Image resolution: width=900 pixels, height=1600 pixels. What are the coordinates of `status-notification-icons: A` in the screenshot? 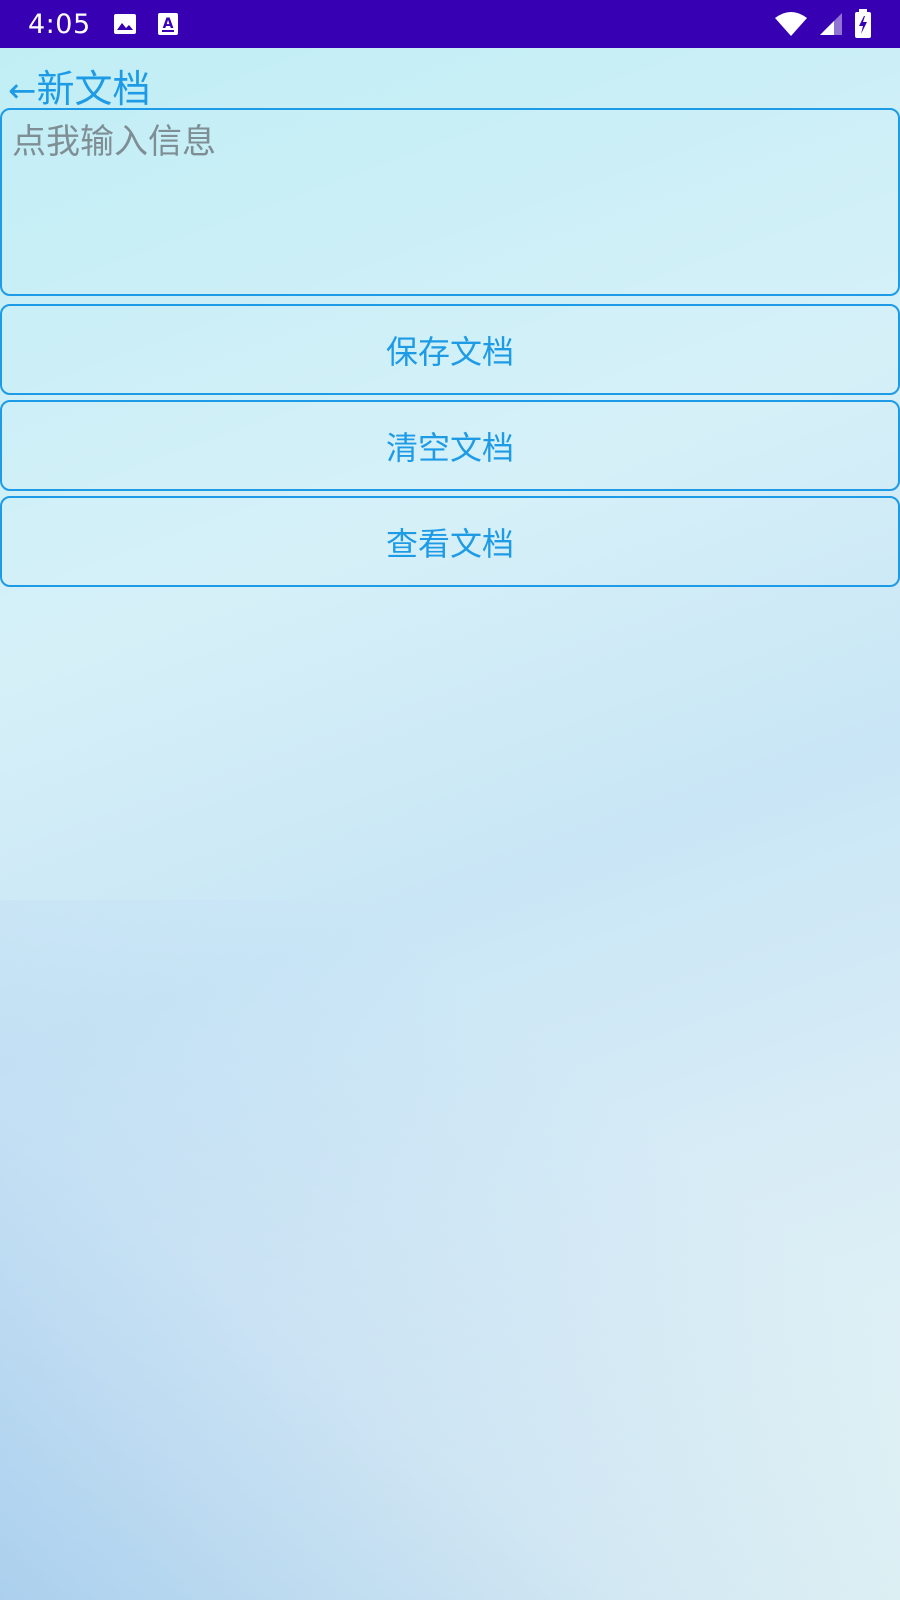 It's located at (146, 24).